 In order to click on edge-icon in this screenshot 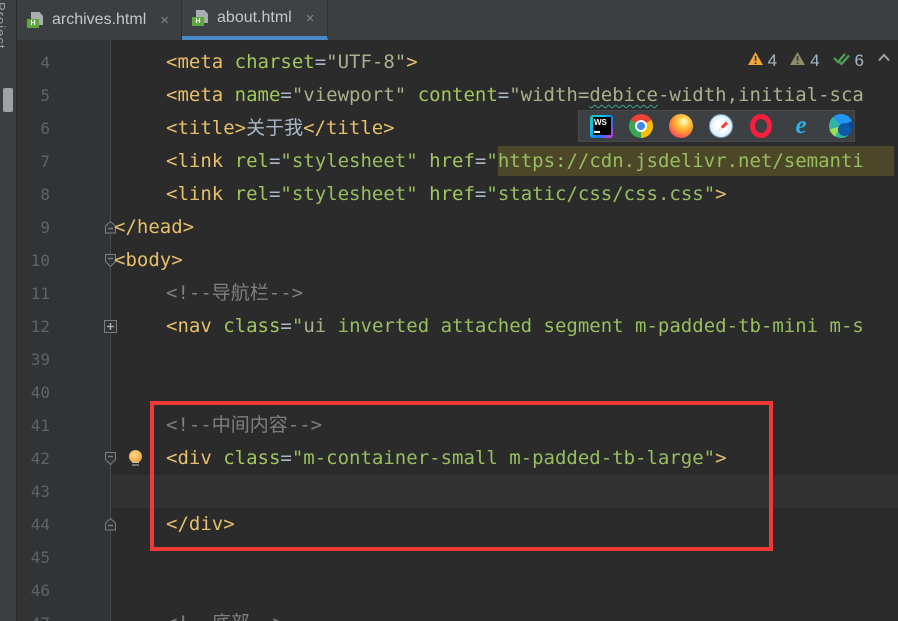, I will do `click(841, 126)`.